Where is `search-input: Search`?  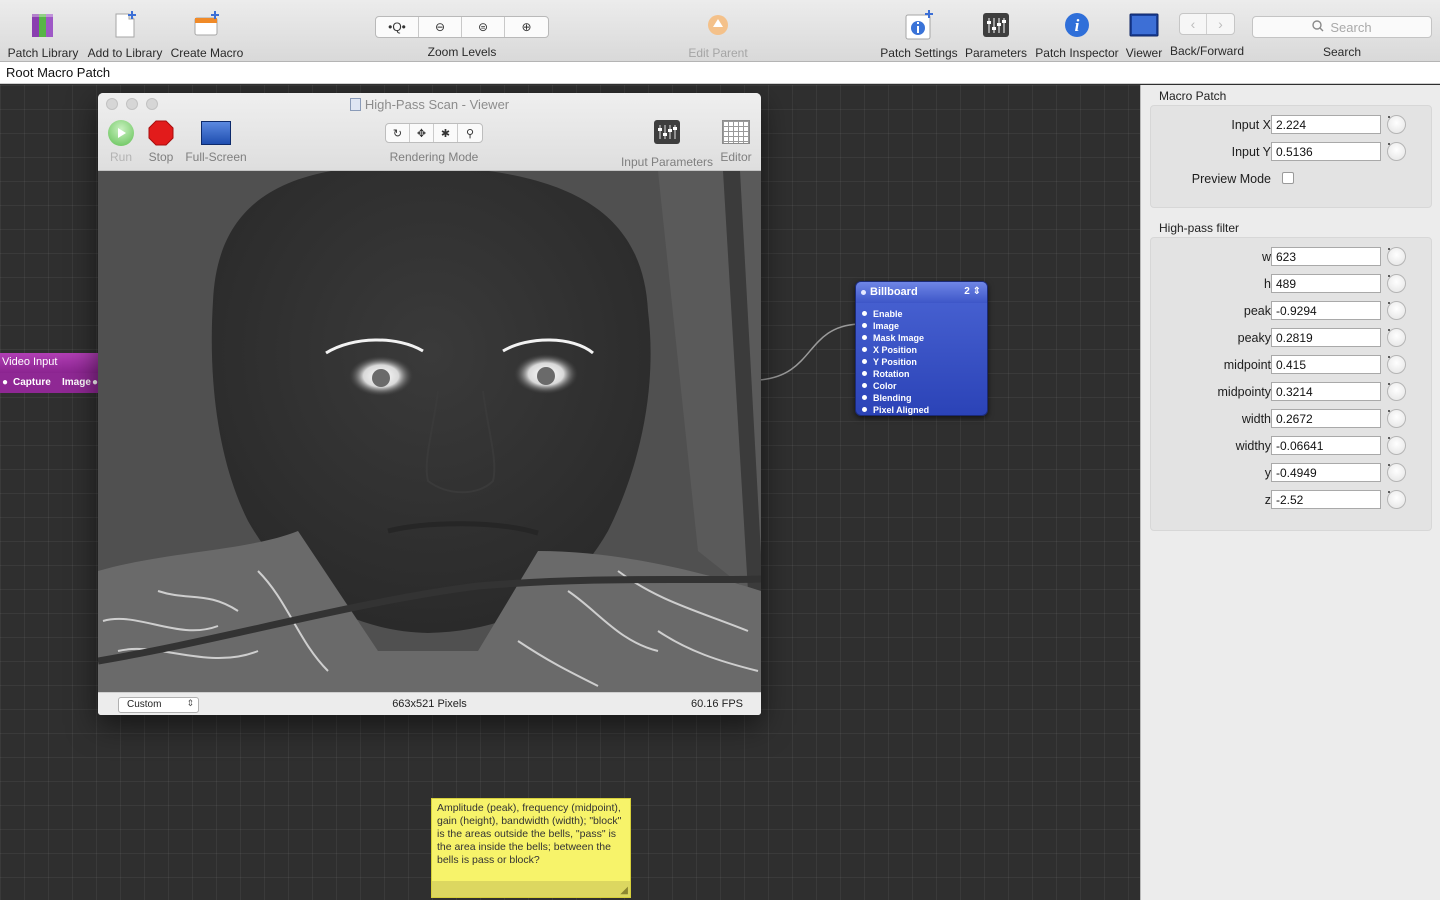 search-input: Search is located at coordinates (1342, 27).